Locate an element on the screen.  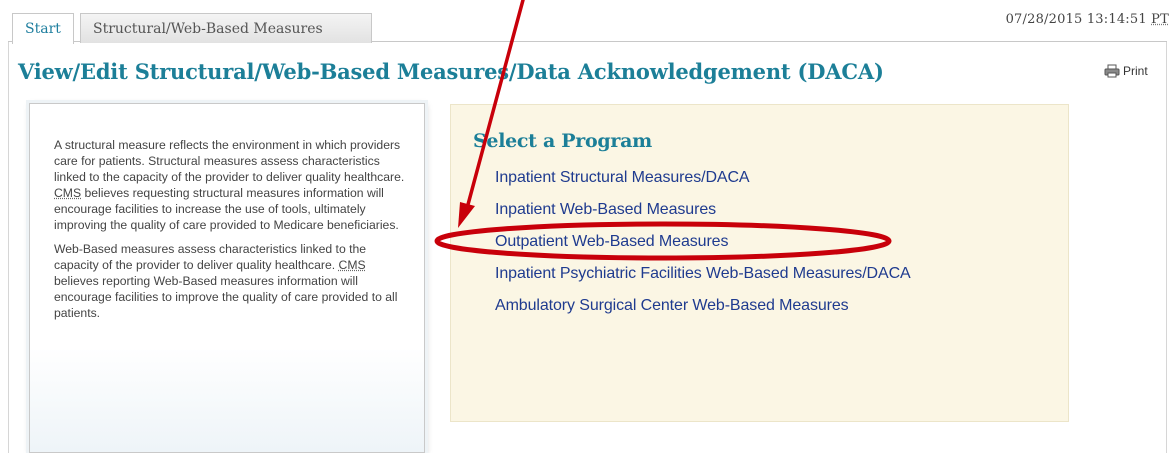
print-button: Print is located at coordinates (1126, 71).